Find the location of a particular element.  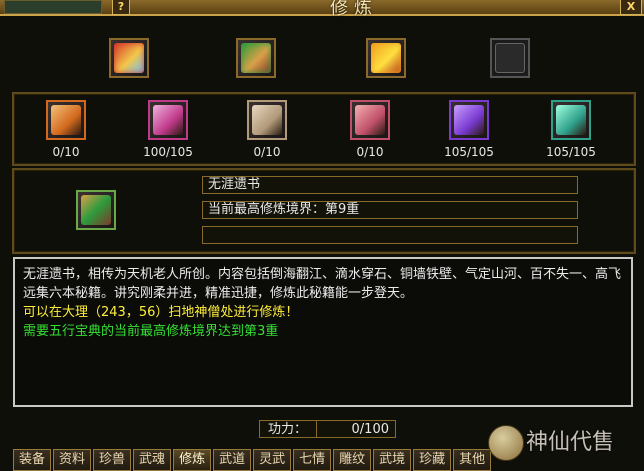

location-hint: 可以在大理（243，56）扫地神僧处进行修炼！ is located at coordinates (161, 312).